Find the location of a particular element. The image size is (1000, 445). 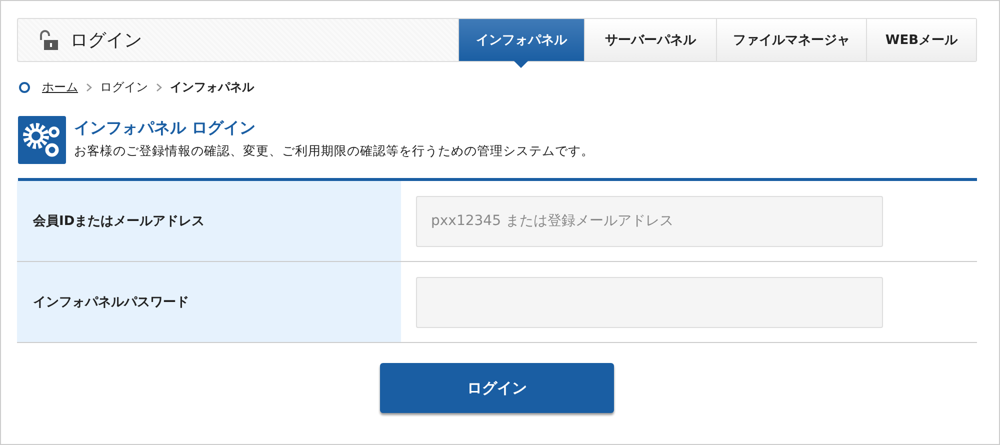

field-label: インフォパネルパスワード is located at coordinates (209, 302).